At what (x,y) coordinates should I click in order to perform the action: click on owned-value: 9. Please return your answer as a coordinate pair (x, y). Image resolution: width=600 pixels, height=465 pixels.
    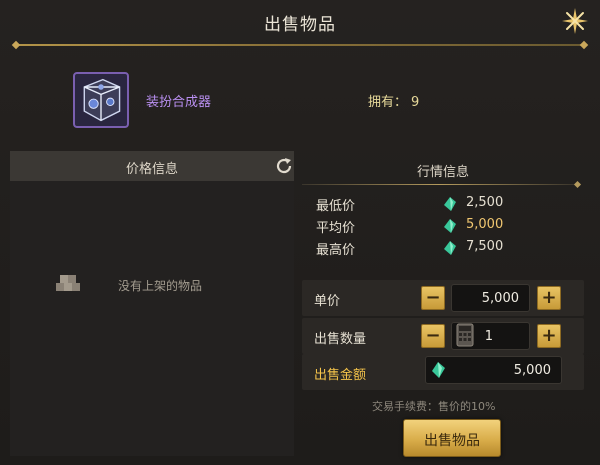
    Looking at the image, I should click on (415, 102).